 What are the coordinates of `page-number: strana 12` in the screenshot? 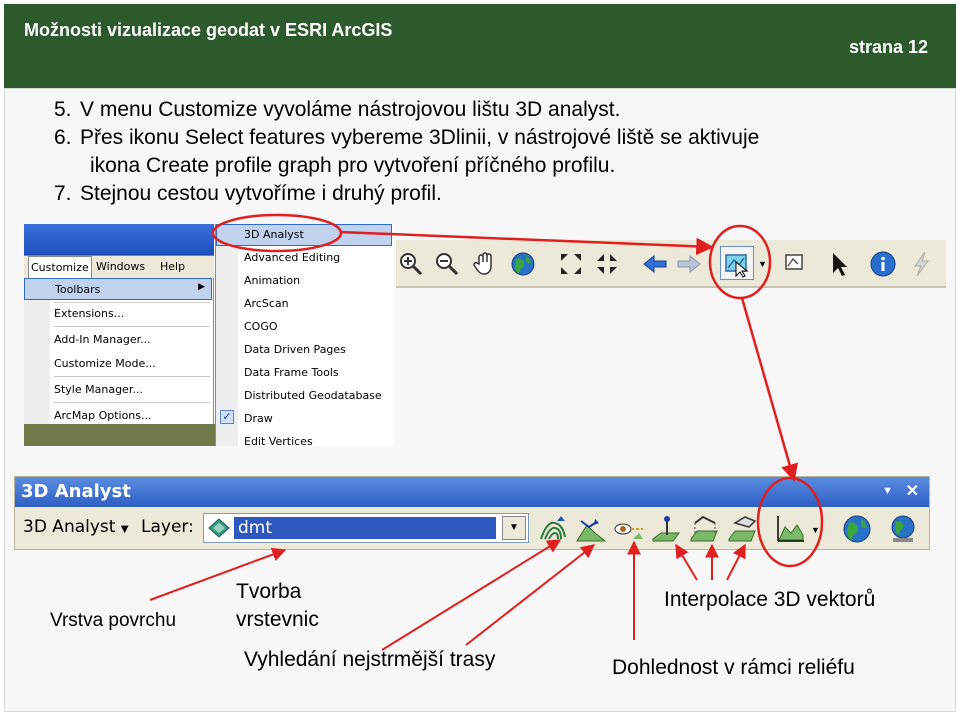 It's located at (888, 47).